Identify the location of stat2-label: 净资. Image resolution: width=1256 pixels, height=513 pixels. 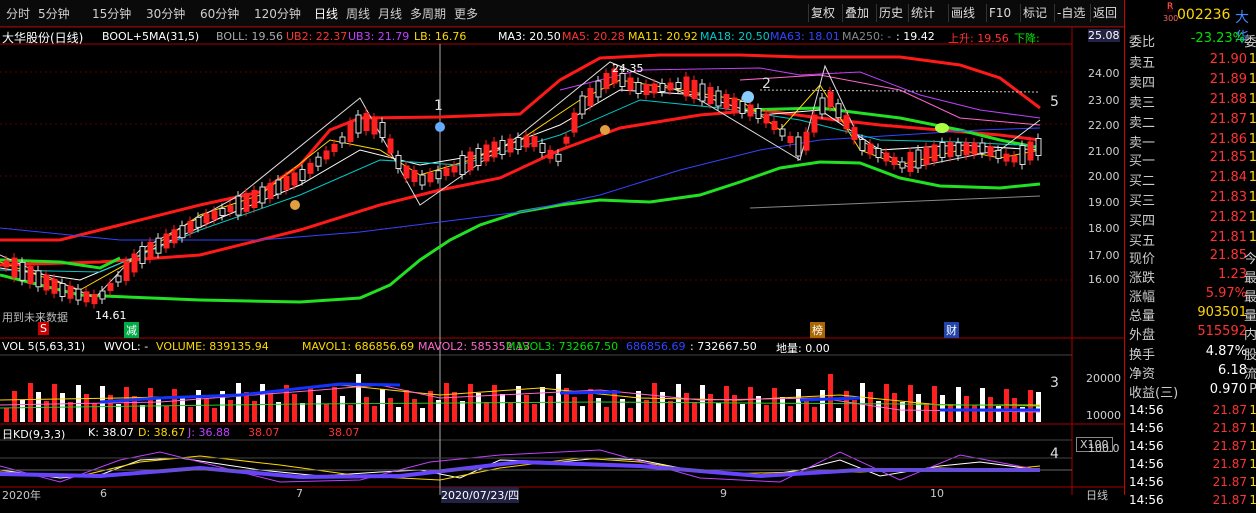
(1142, 374).